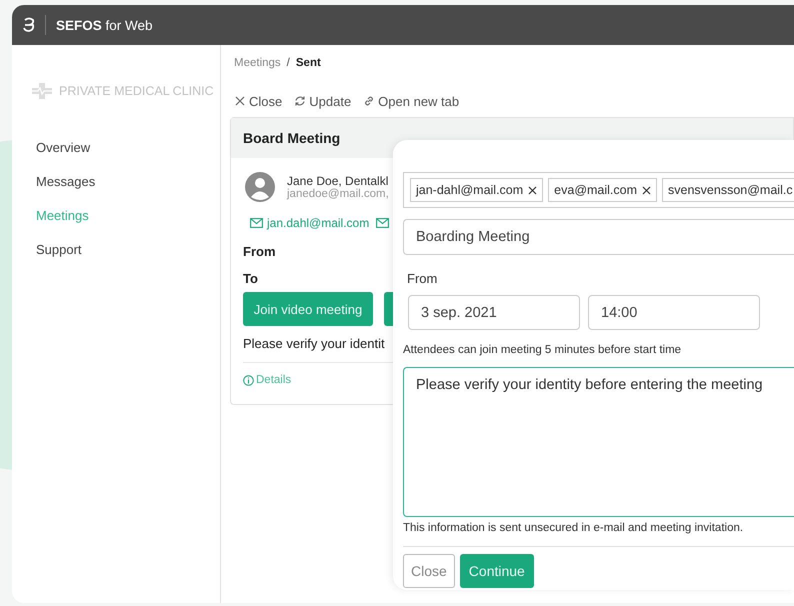  I want to click on message-field: Please verify your identity before entering the meeting, so click(598, 442).